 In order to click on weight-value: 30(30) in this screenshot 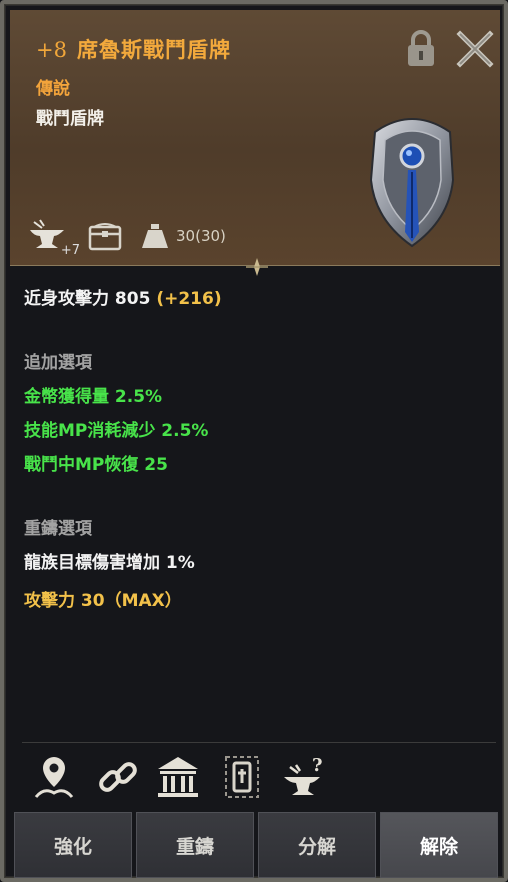, I will do `click(201, 236)`.